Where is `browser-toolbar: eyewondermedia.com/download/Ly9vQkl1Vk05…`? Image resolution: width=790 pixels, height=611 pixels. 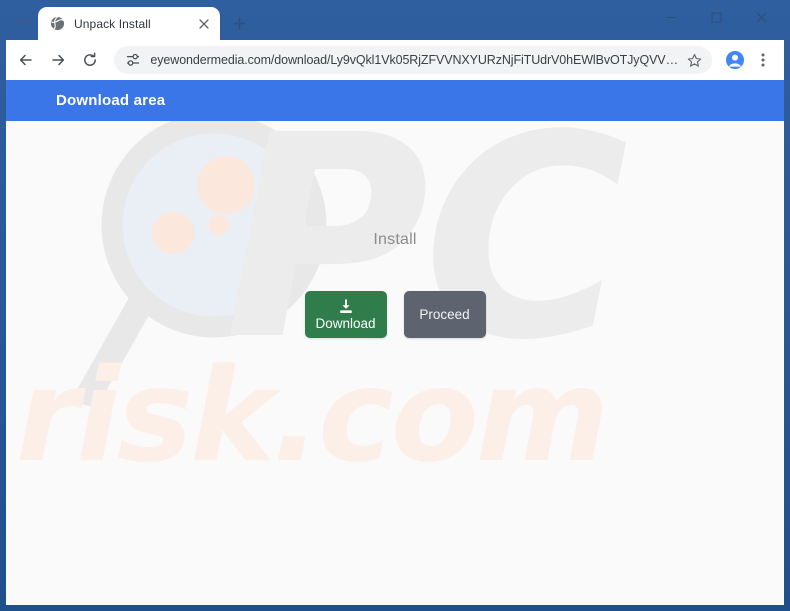
browser-toolbar: eyewondermedia.com/download/Ly9vQkl1Vk05… is located at coordinates (395, 60).